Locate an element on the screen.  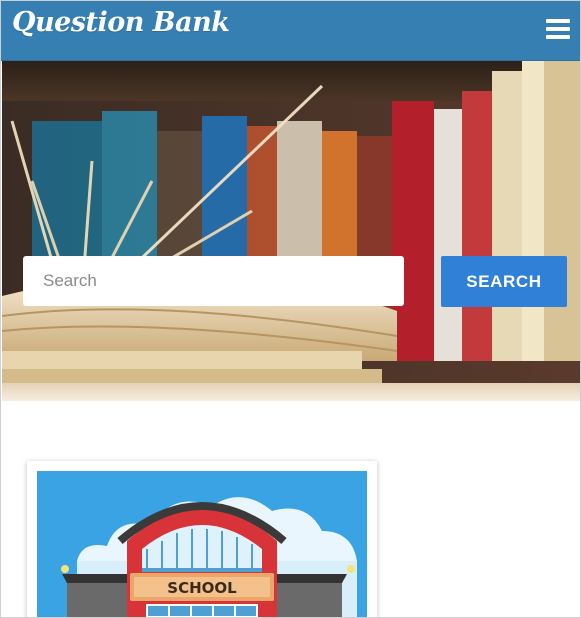
search-input is located at coordinates (213, 281).